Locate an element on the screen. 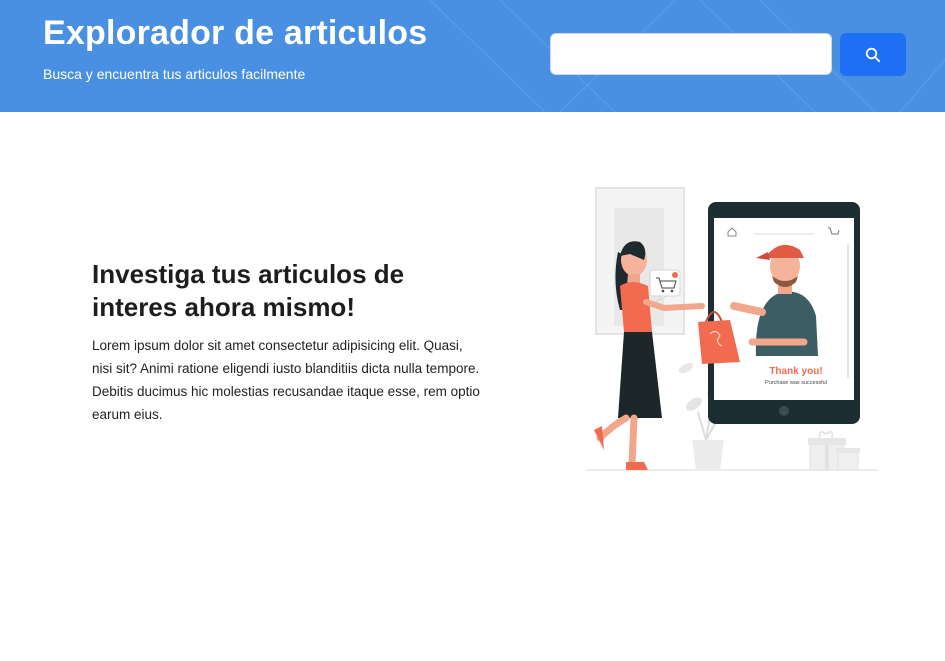 The height and width of the screenshot is (661, 945). page-title: Explorador de articulos is located at coordinates (235, 33).